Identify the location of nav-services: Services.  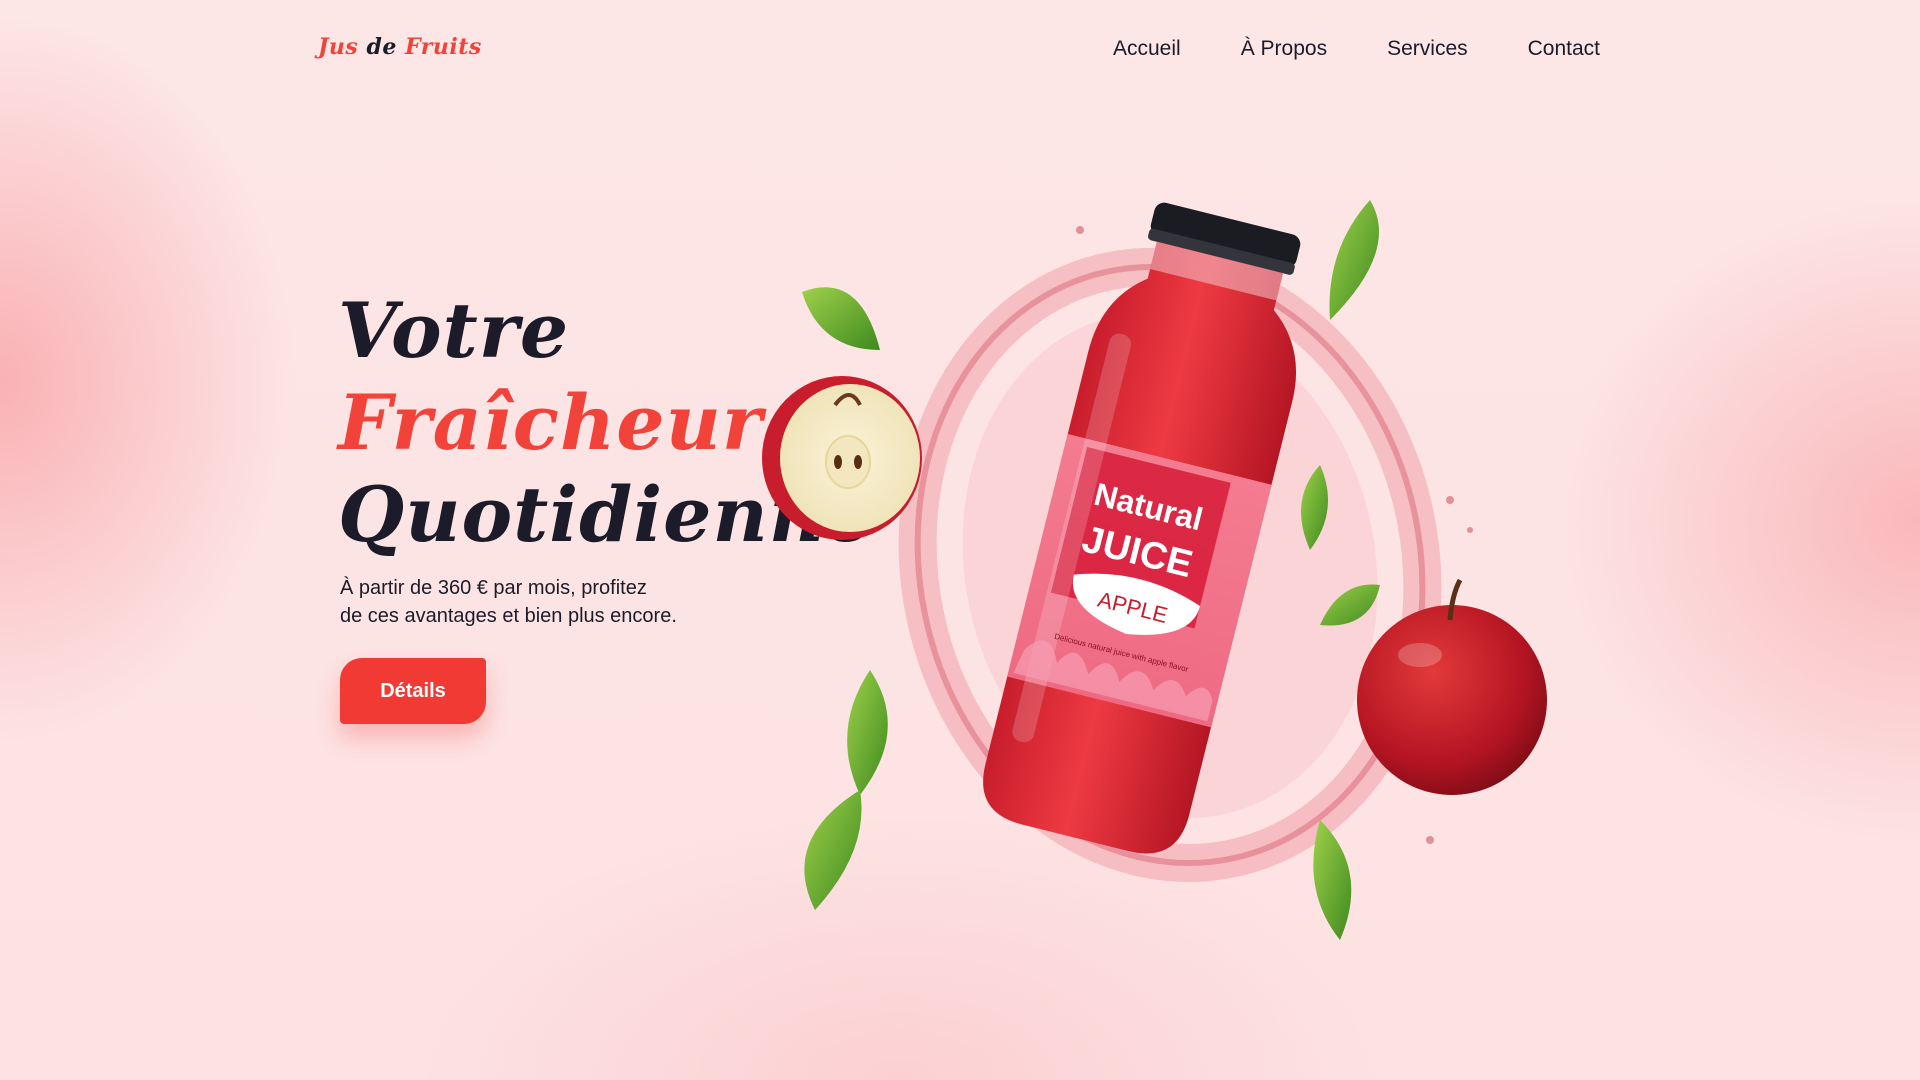
(1427, 49).